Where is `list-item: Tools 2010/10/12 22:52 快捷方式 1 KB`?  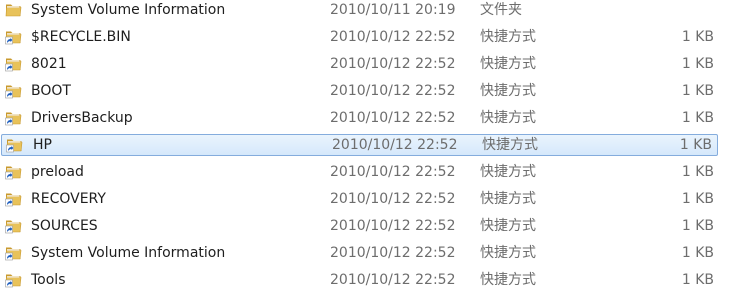
list-item: Tools 2010/10/12 22:52 快捷方式 1 KB is located at coordinates (360, 279).